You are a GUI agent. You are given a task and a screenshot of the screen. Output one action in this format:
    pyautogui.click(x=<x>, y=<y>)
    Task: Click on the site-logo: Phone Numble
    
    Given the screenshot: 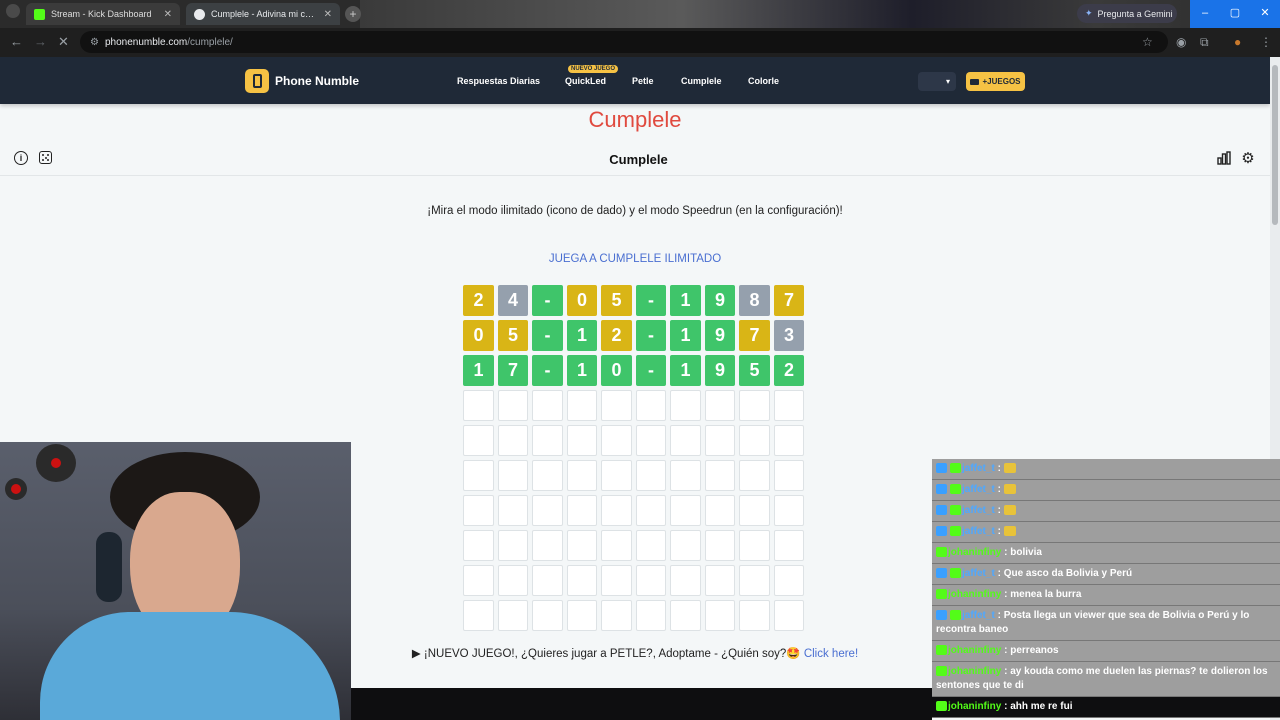 What is the action you would take?
    pyautogui.click(x=302, y=81)
    